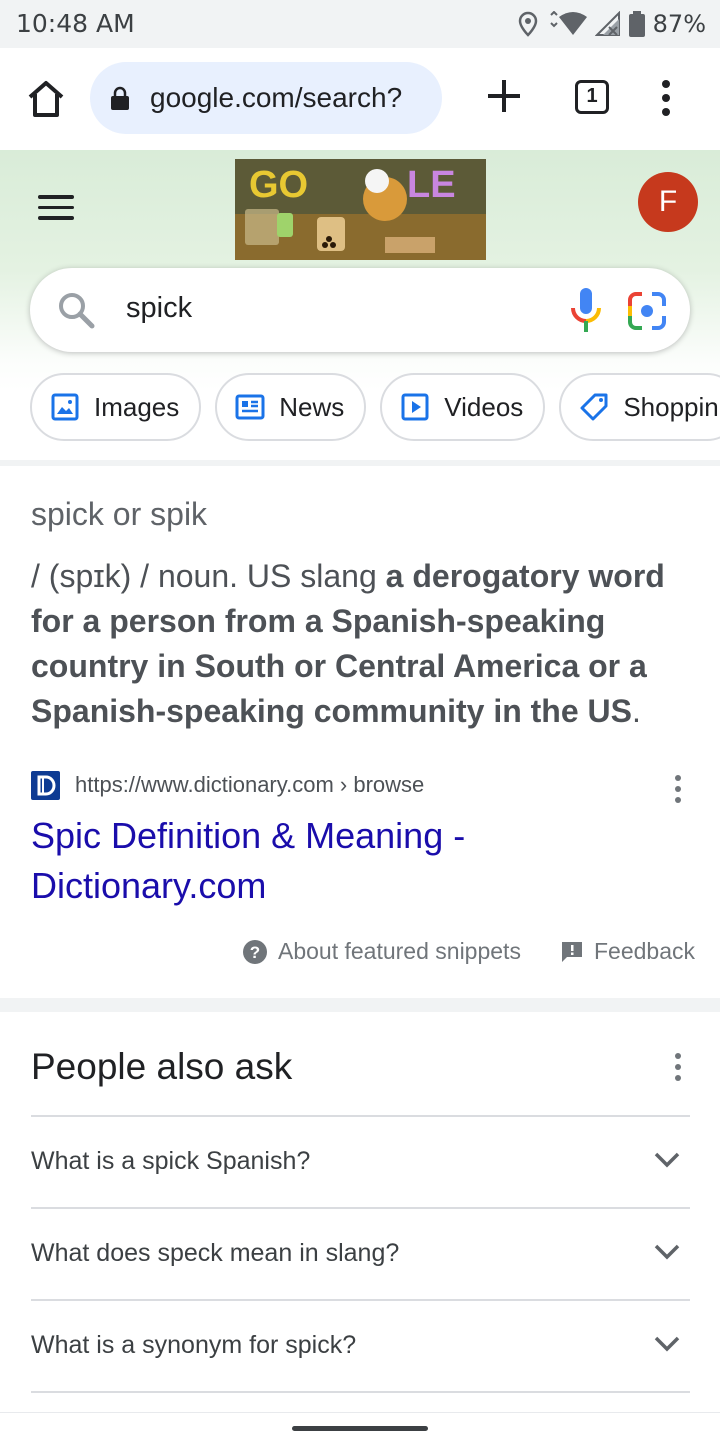 Image resolution: width=720 pixels, height=1440 pixels. What do you see at coordinates (415, 407) in the screenshot?
I see `video-icon` at bounding box center [415, 407].